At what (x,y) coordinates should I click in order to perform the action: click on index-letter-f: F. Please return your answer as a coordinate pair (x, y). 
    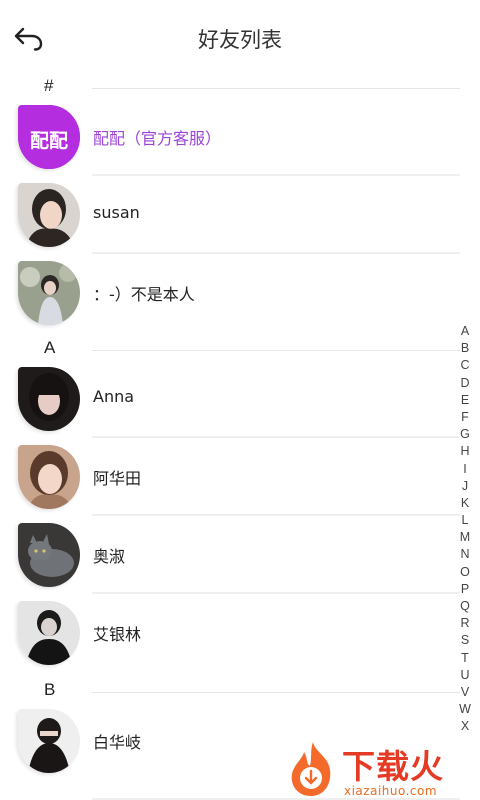
    Looking at the image, I should click on (465, 417).